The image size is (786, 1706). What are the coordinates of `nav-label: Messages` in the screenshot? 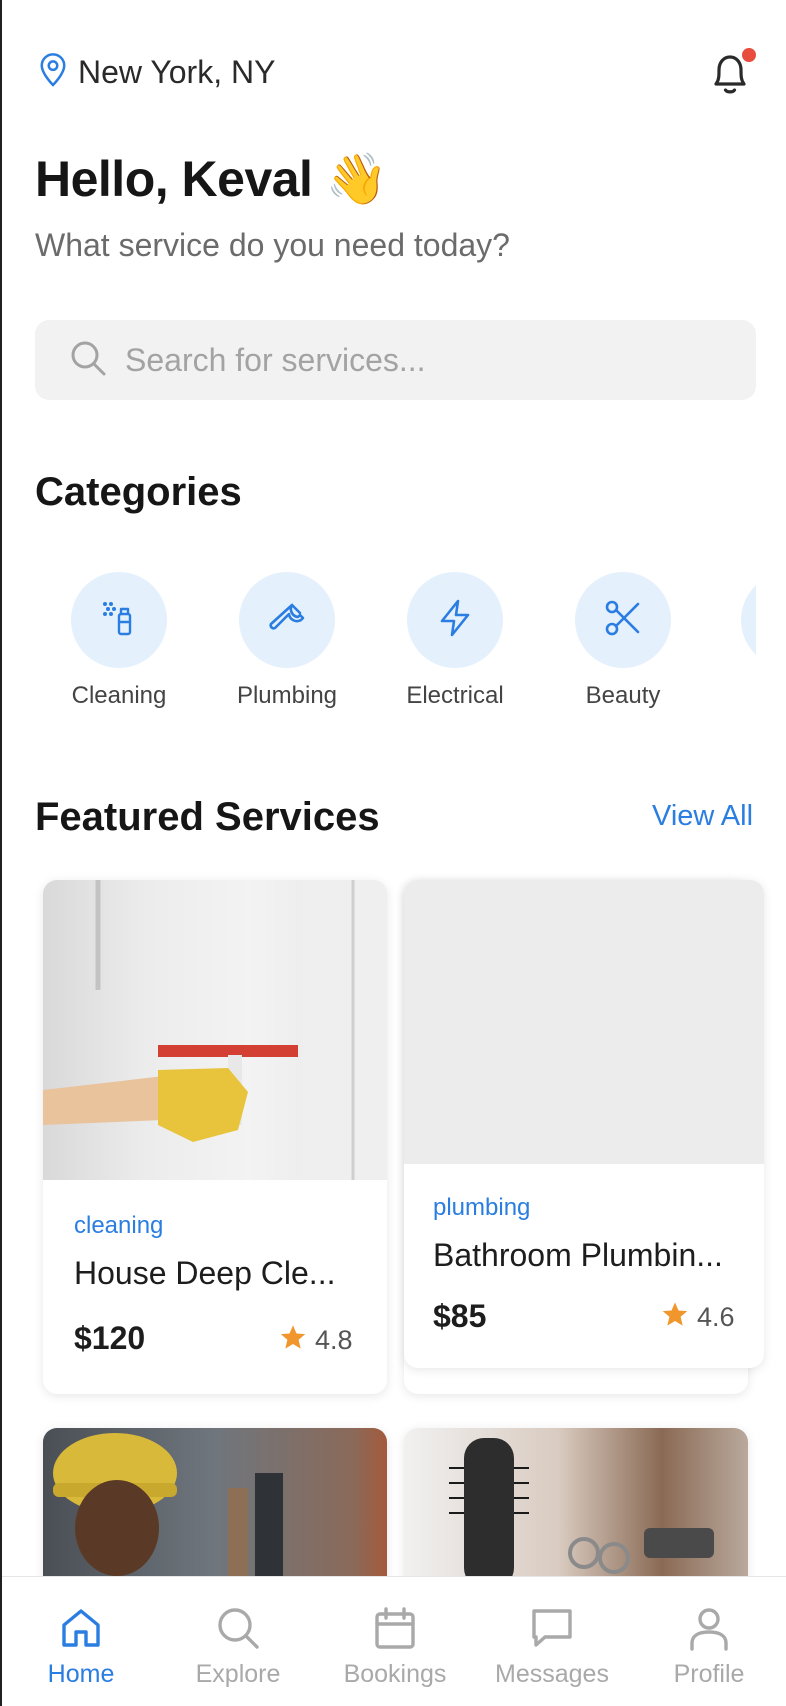 It's located at (552, 1674).